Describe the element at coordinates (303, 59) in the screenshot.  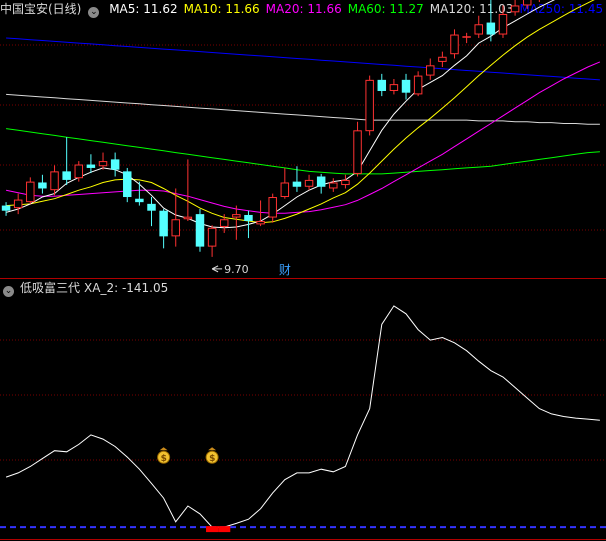
I see `ma250-line` at that location.